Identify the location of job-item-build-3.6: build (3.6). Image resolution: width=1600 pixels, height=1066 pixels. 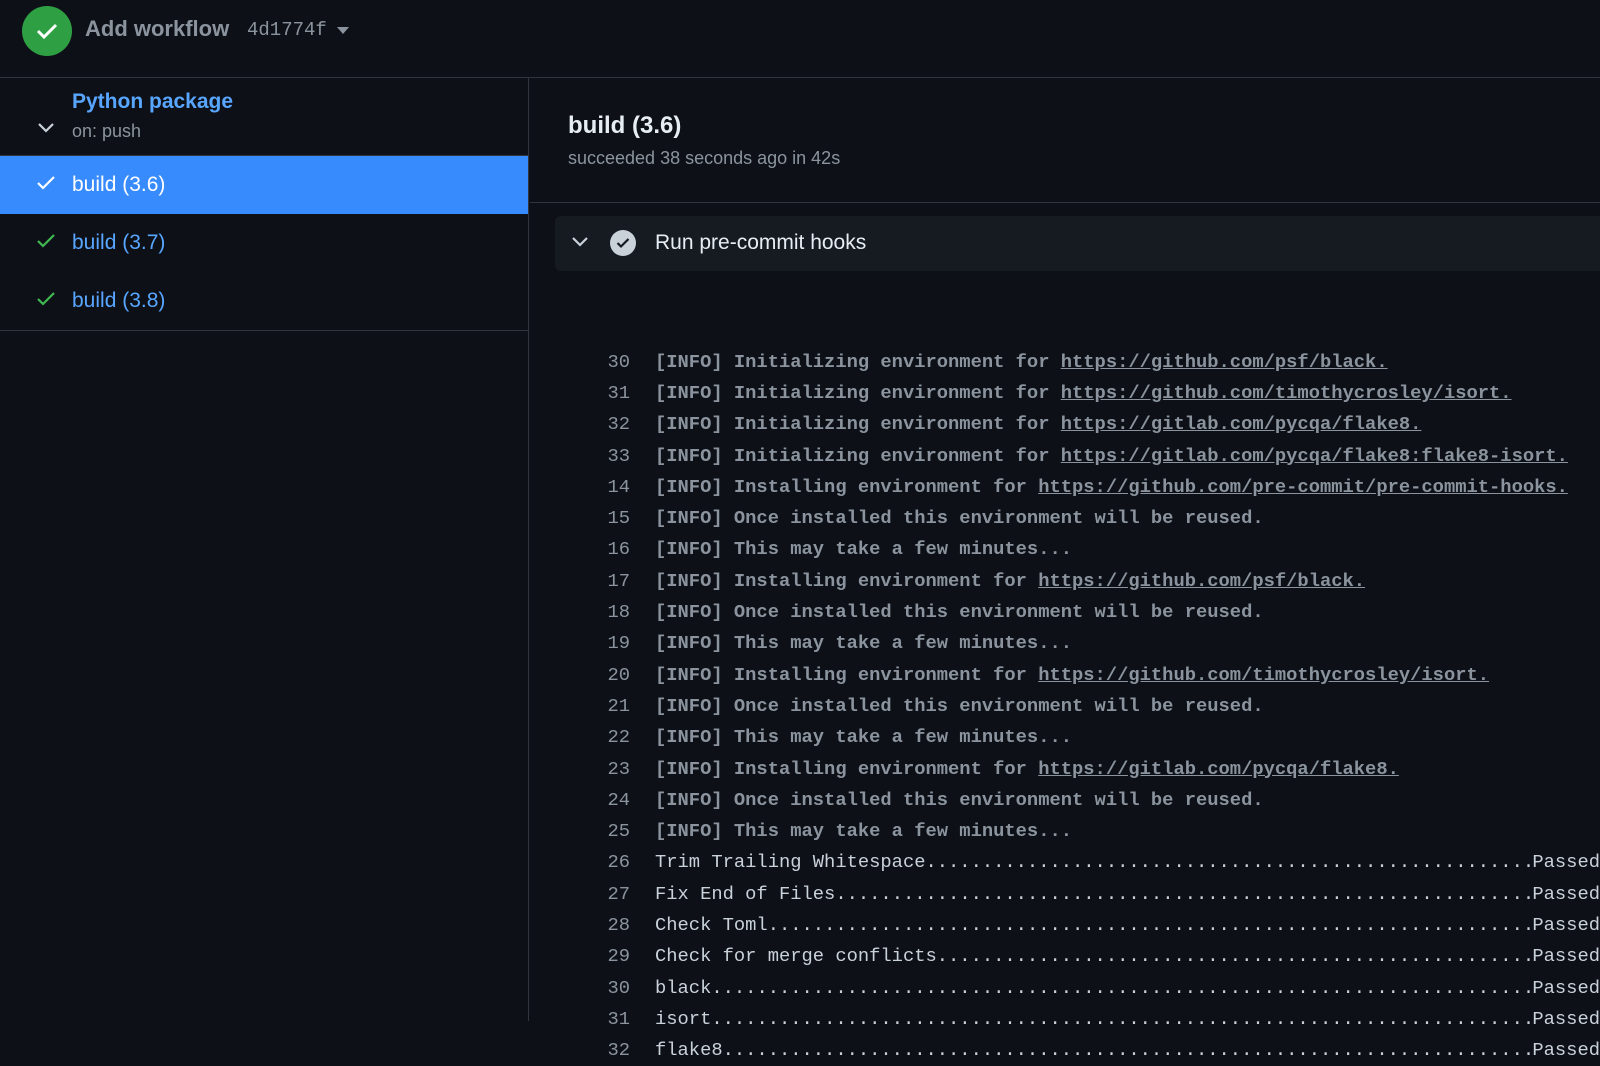
(264, 185).